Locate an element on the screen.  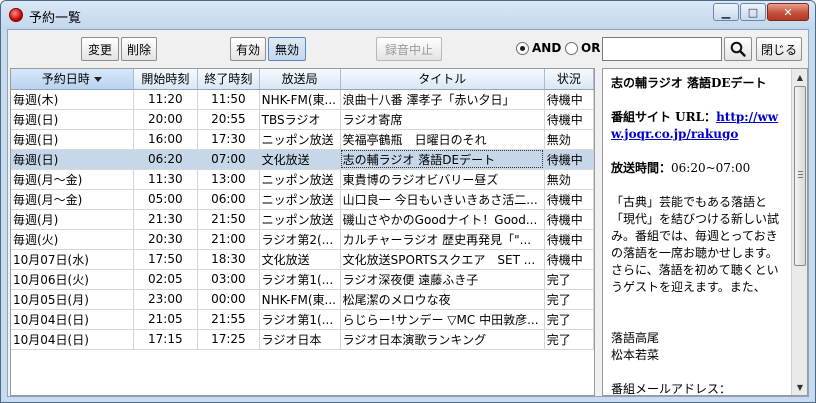
table-cell: ラジオ日本 is located at coordinates (300, 339).